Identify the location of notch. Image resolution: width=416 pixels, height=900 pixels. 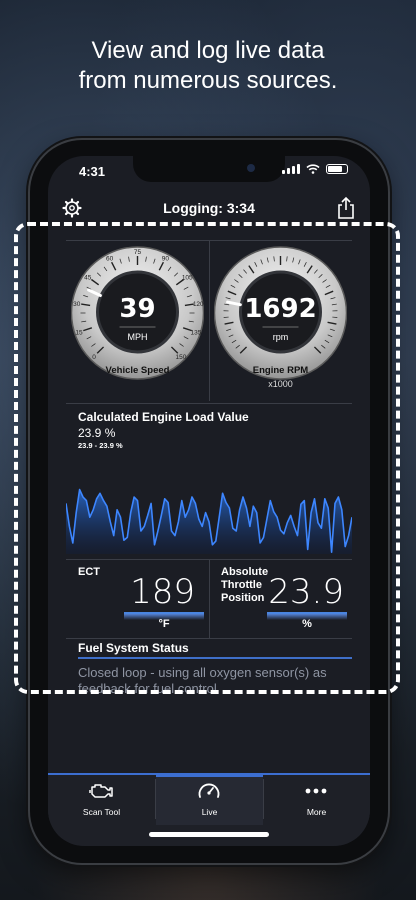
(209, 169).